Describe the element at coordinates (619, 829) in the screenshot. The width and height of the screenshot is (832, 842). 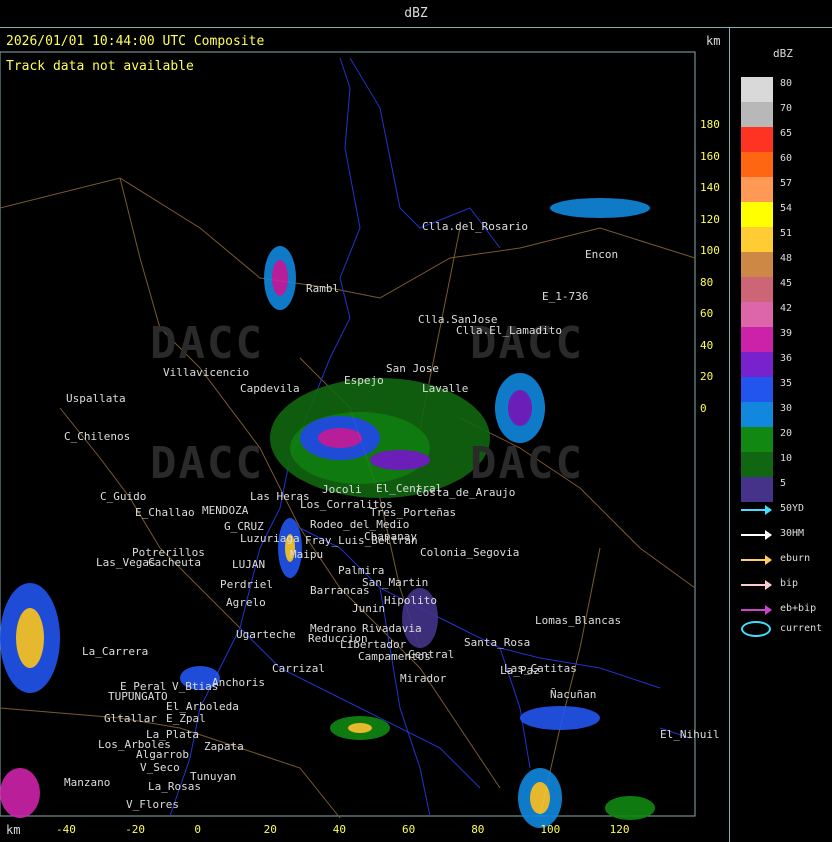
I see `x-tick-label: 120` at that location.